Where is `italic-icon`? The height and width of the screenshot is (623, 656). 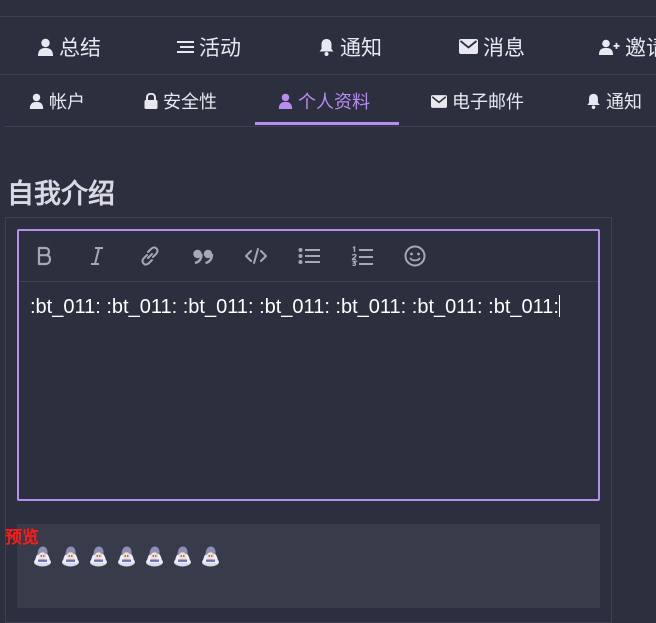
italic-icon is located at coordinates (97, 256).